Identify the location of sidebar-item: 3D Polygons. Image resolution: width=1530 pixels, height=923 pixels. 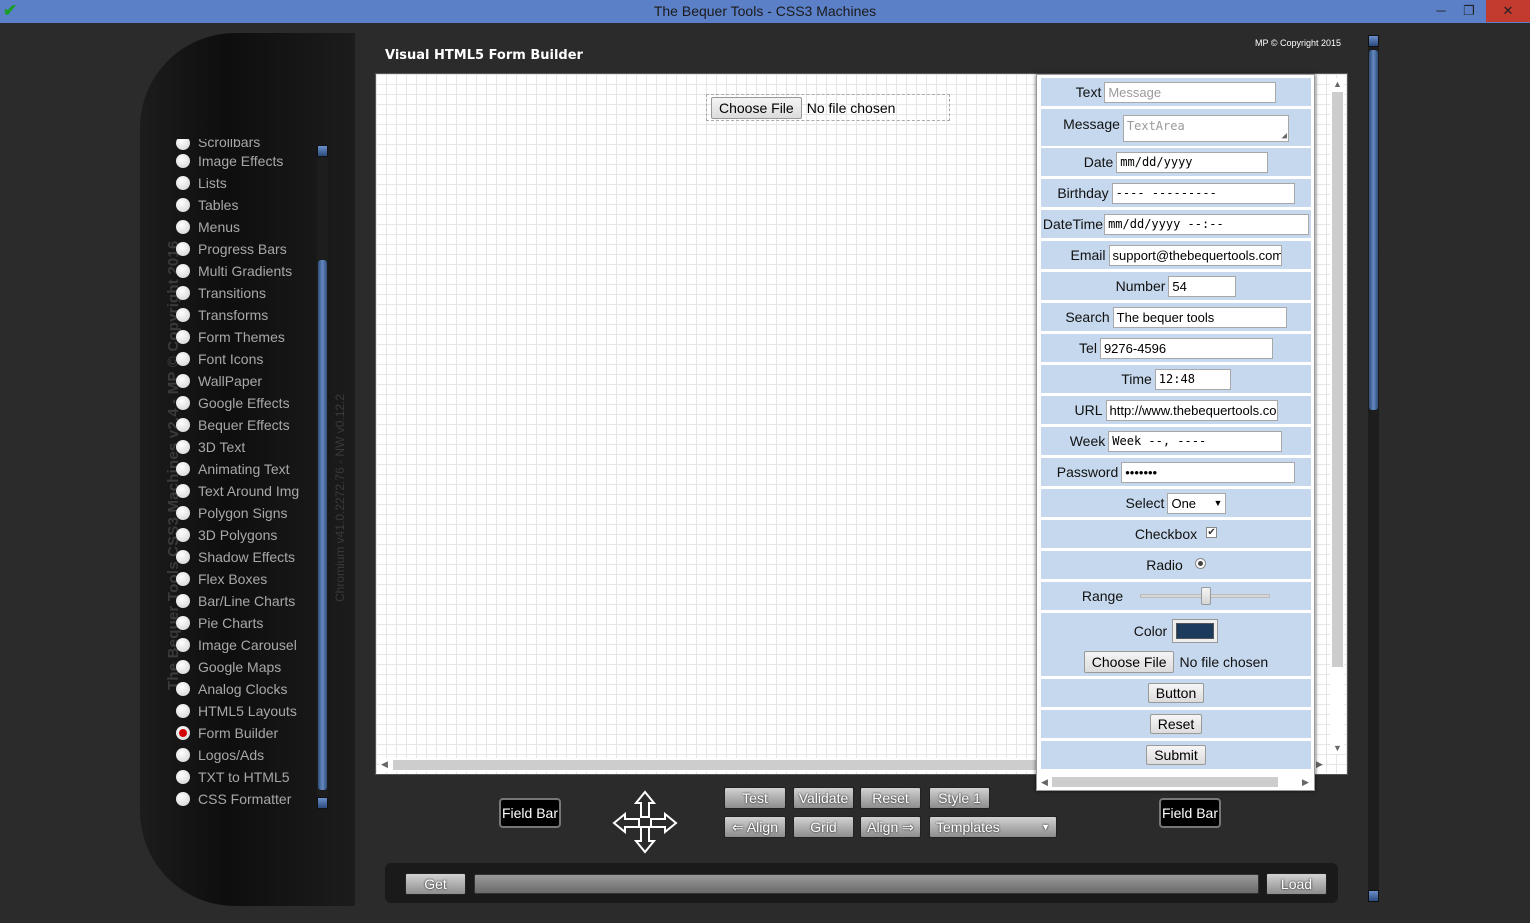
(246, 535).